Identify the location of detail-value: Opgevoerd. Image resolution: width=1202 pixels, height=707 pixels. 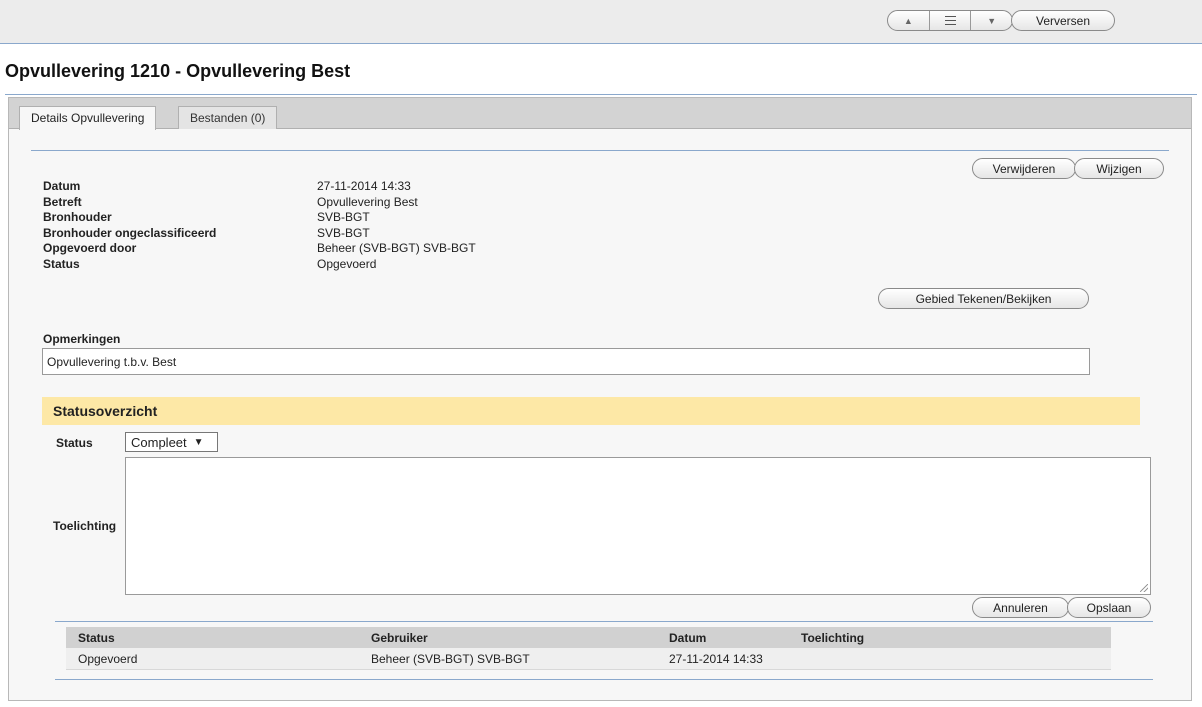
(347, 263).